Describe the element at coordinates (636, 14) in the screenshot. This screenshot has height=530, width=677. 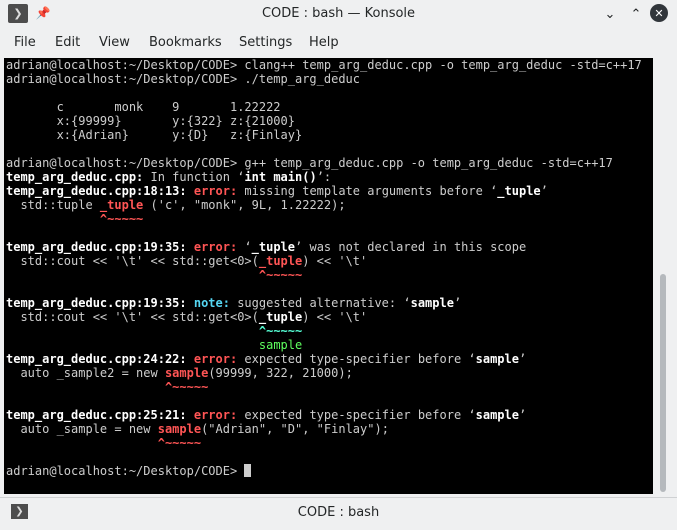
I see `maximize-button: ⌃` at that location.